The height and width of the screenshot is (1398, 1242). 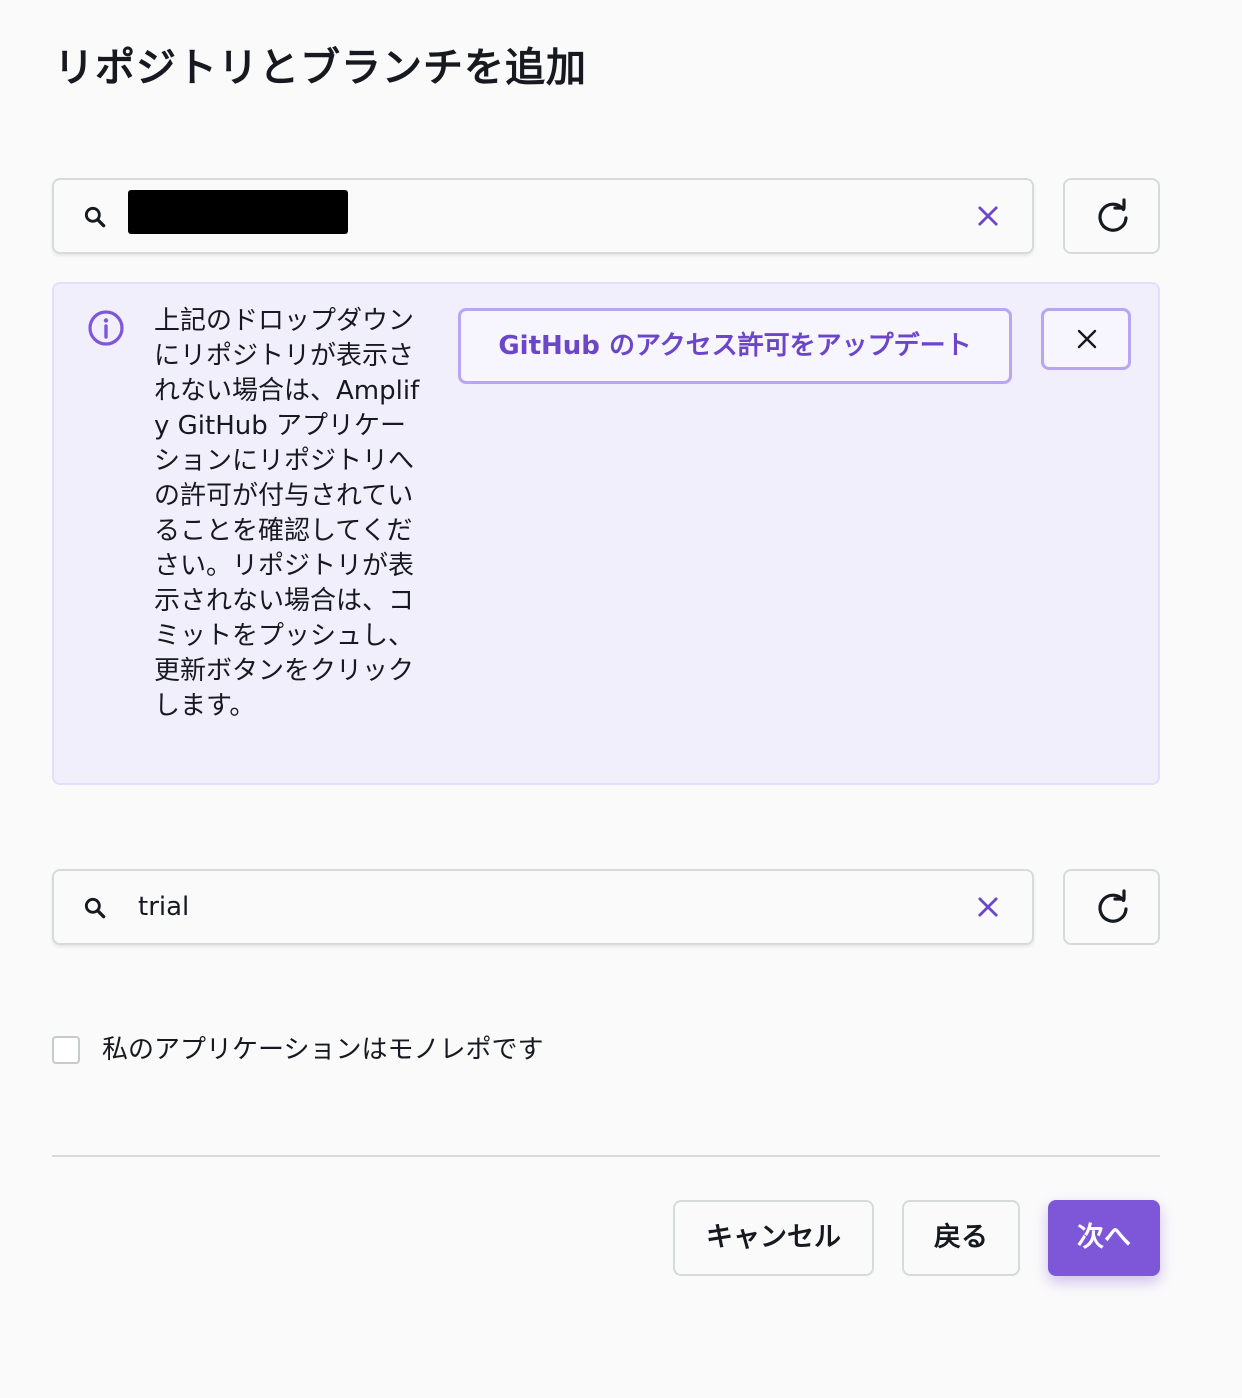 What do you see at coordinates (538, 216) in the screenshot?
I see `repository-search-input` at bounding box center [538, 216].